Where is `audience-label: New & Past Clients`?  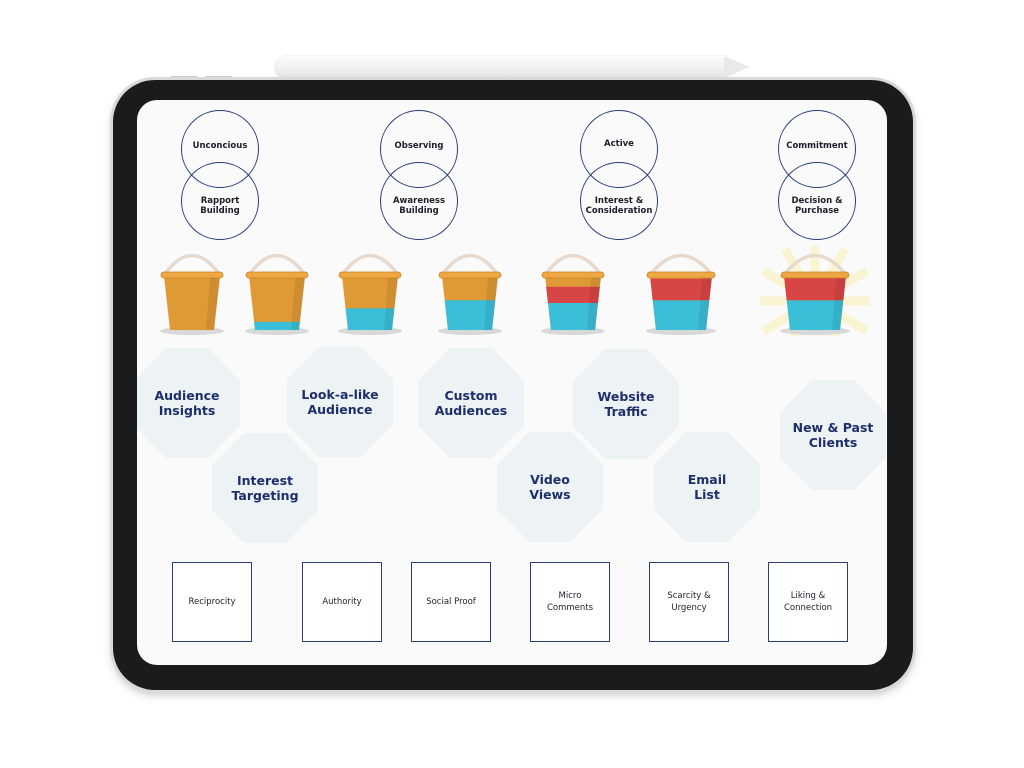 audience-label: New & Past Clients is located at coordinates (833, 435).